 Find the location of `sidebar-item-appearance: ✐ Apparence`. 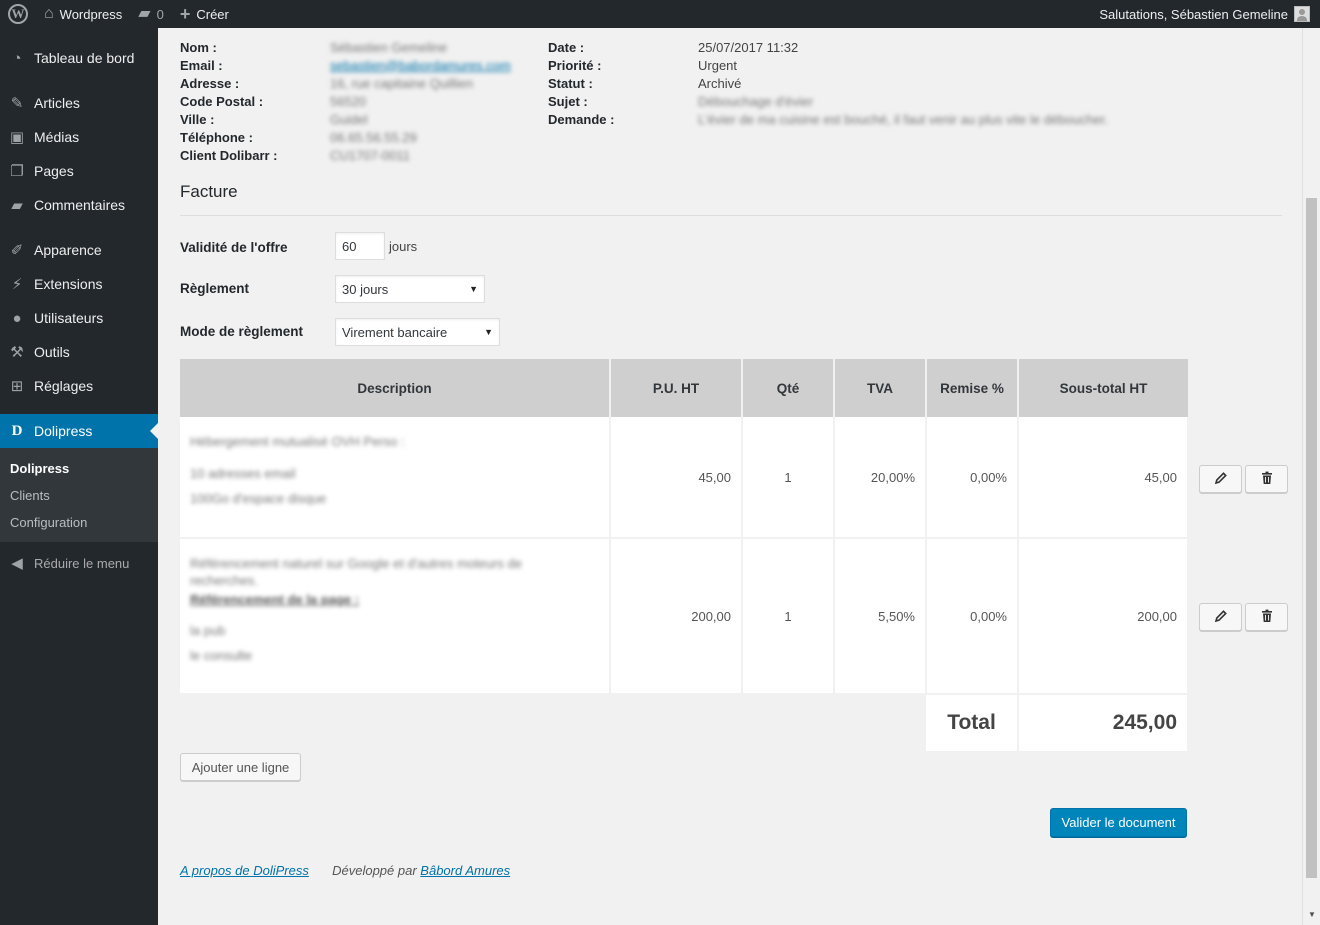

sidebar-item-appearance: ✐ Apparence is located at coordinates (79, 250).